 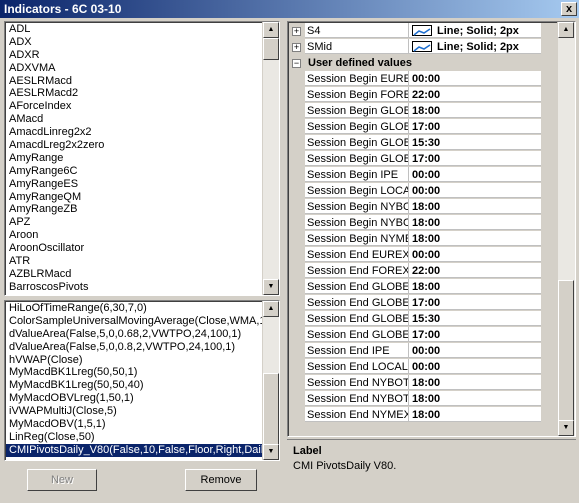 What do you see at coordinates (357, 382) in the screenshot?
I see `property-name: Session End NYBOT` at bounding box center [357, 382].